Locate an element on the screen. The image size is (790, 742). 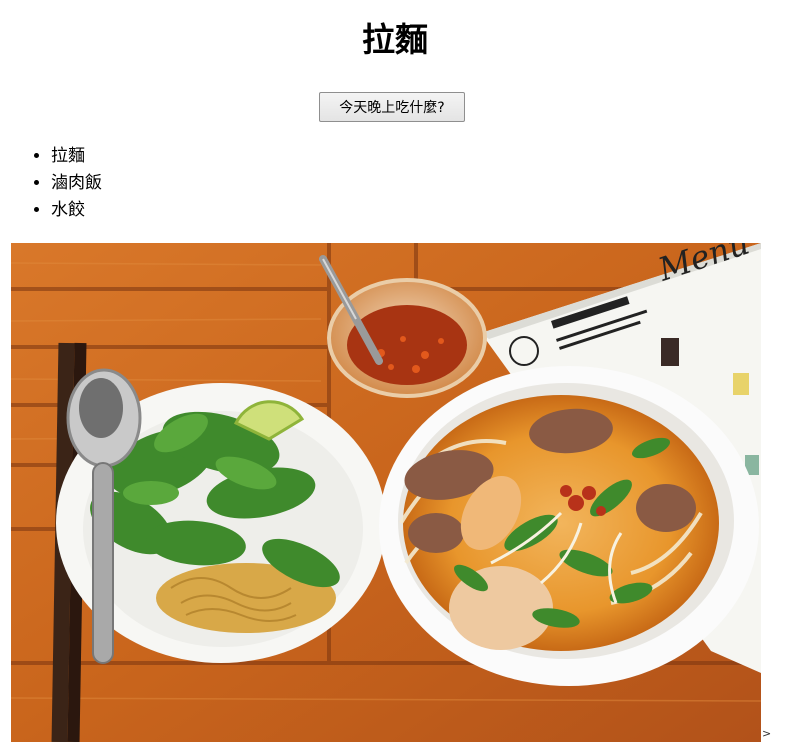
trailing-text: > is located at coordinates (767, 733).